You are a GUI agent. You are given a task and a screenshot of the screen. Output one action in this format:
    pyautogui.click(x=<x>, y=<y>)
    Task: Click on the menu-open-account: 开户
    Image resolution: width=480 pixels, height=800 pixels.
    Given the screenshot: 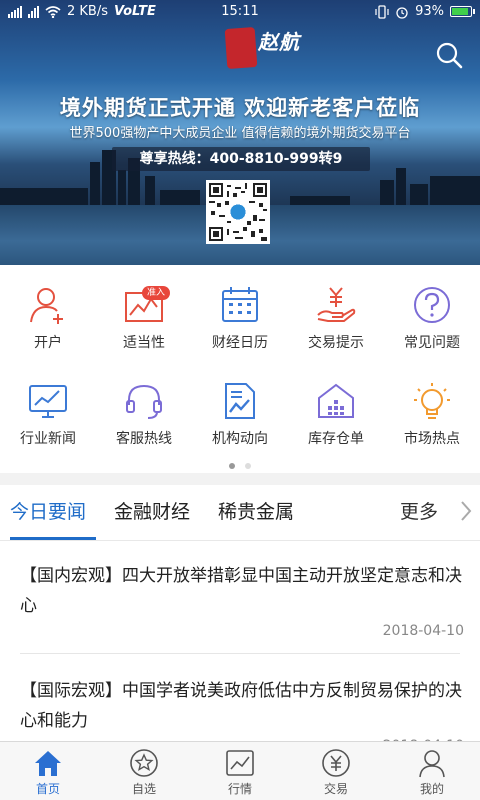 What is the action you would take?
    pyautogui.click(x=48, y=310)
    